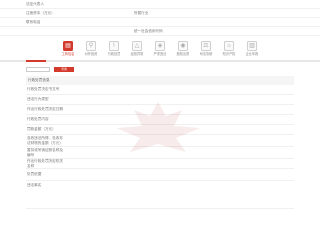  What do you see at coordinates (68, 54) in the screenshot?
I see `tab-label: 工商信息` at bounding box center [68, 54].